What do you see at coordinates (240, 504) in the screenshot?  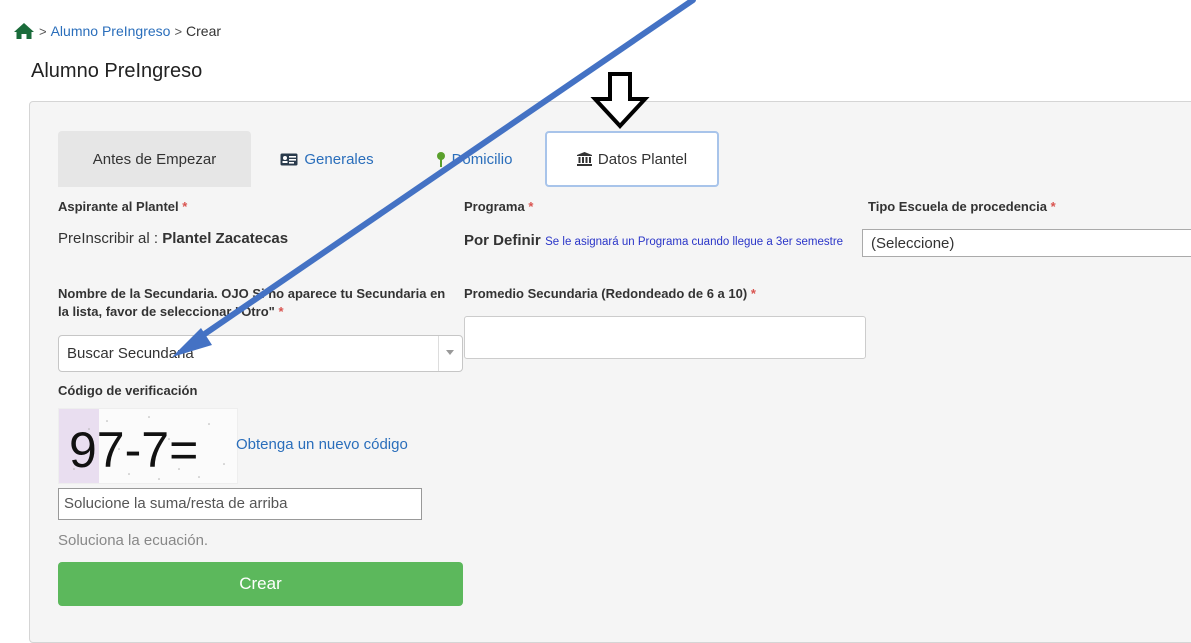 I see `captcha-answer-input: Solucione la suma/resta de arriba` at bounding box center [240, 504].